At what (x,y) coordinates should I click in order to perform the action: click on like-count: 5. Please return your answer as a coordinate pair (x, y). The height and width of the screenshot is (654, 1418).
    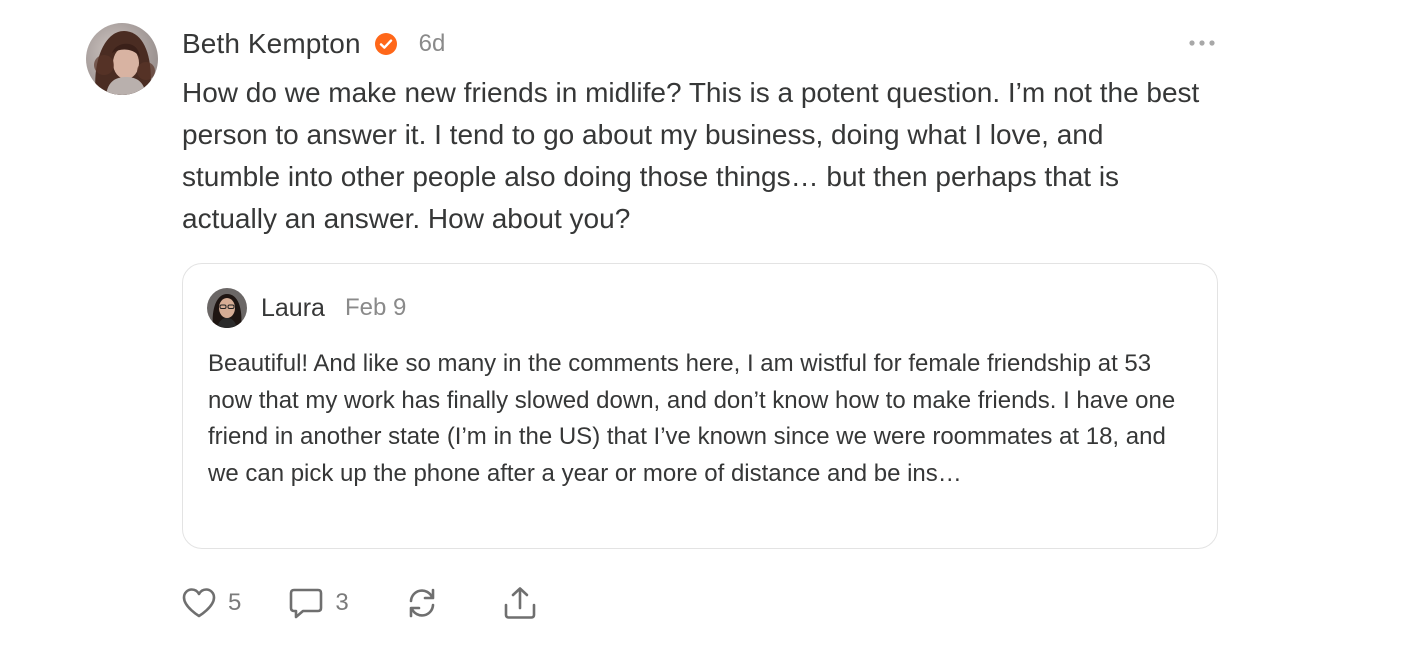
    Looking at the image, I should click on (235, 602).